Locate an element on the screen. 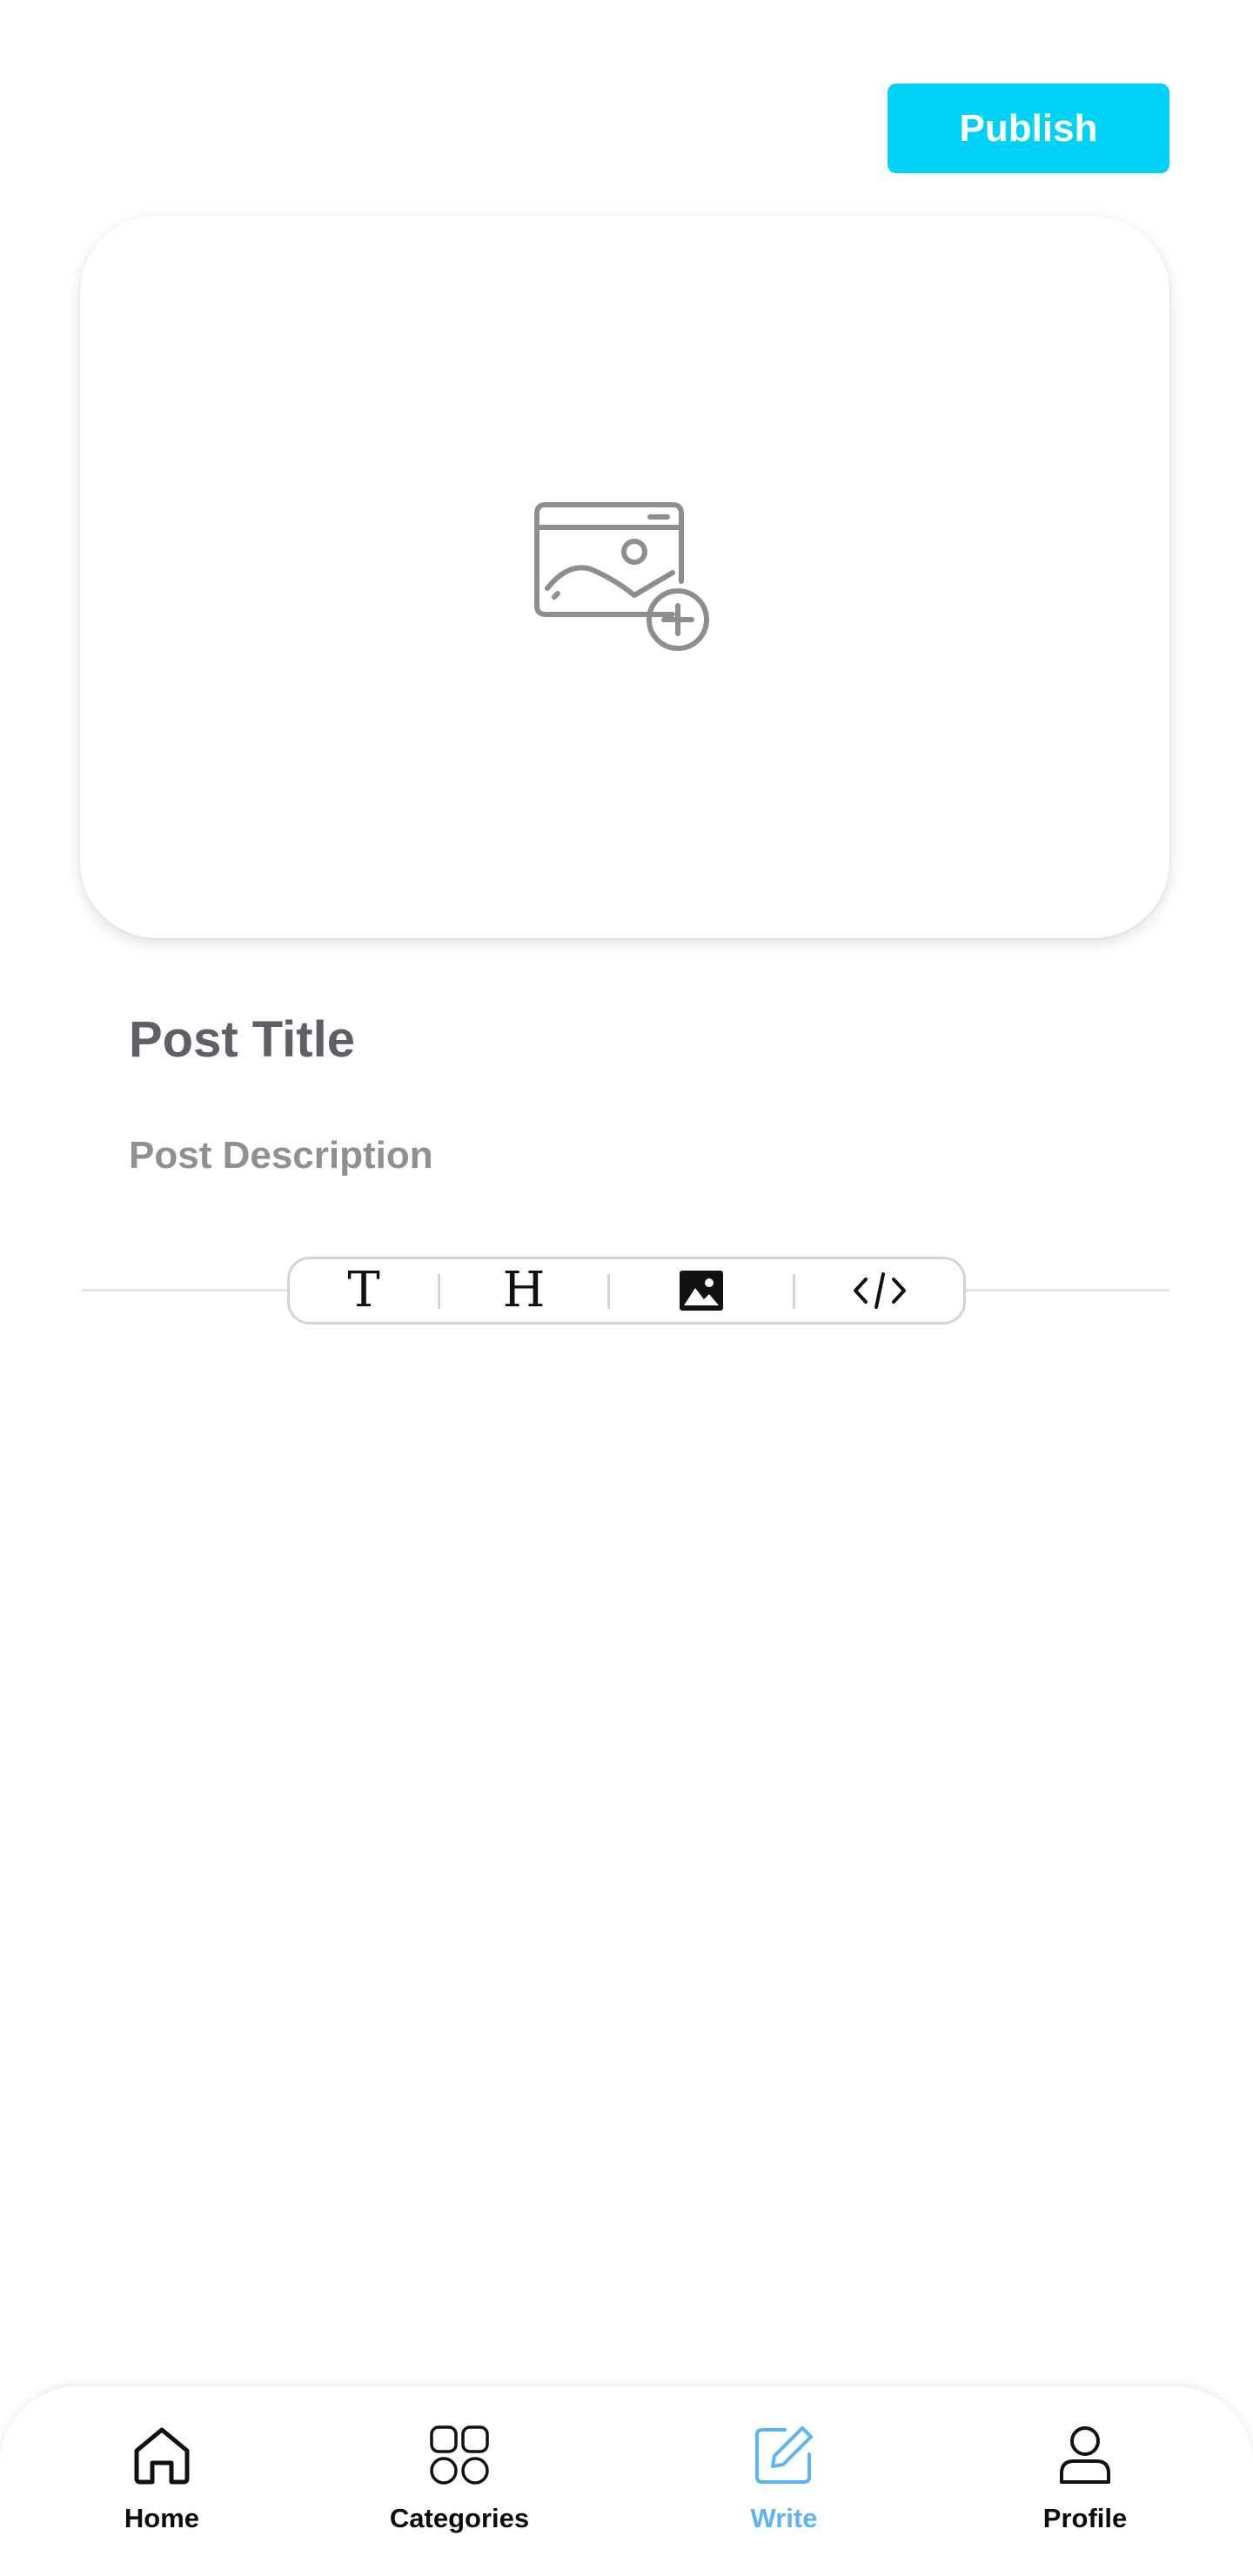 This screenshot has height=2576, width=1253. nav-item-profile: Profile is located at coordinates (1085, 2488).